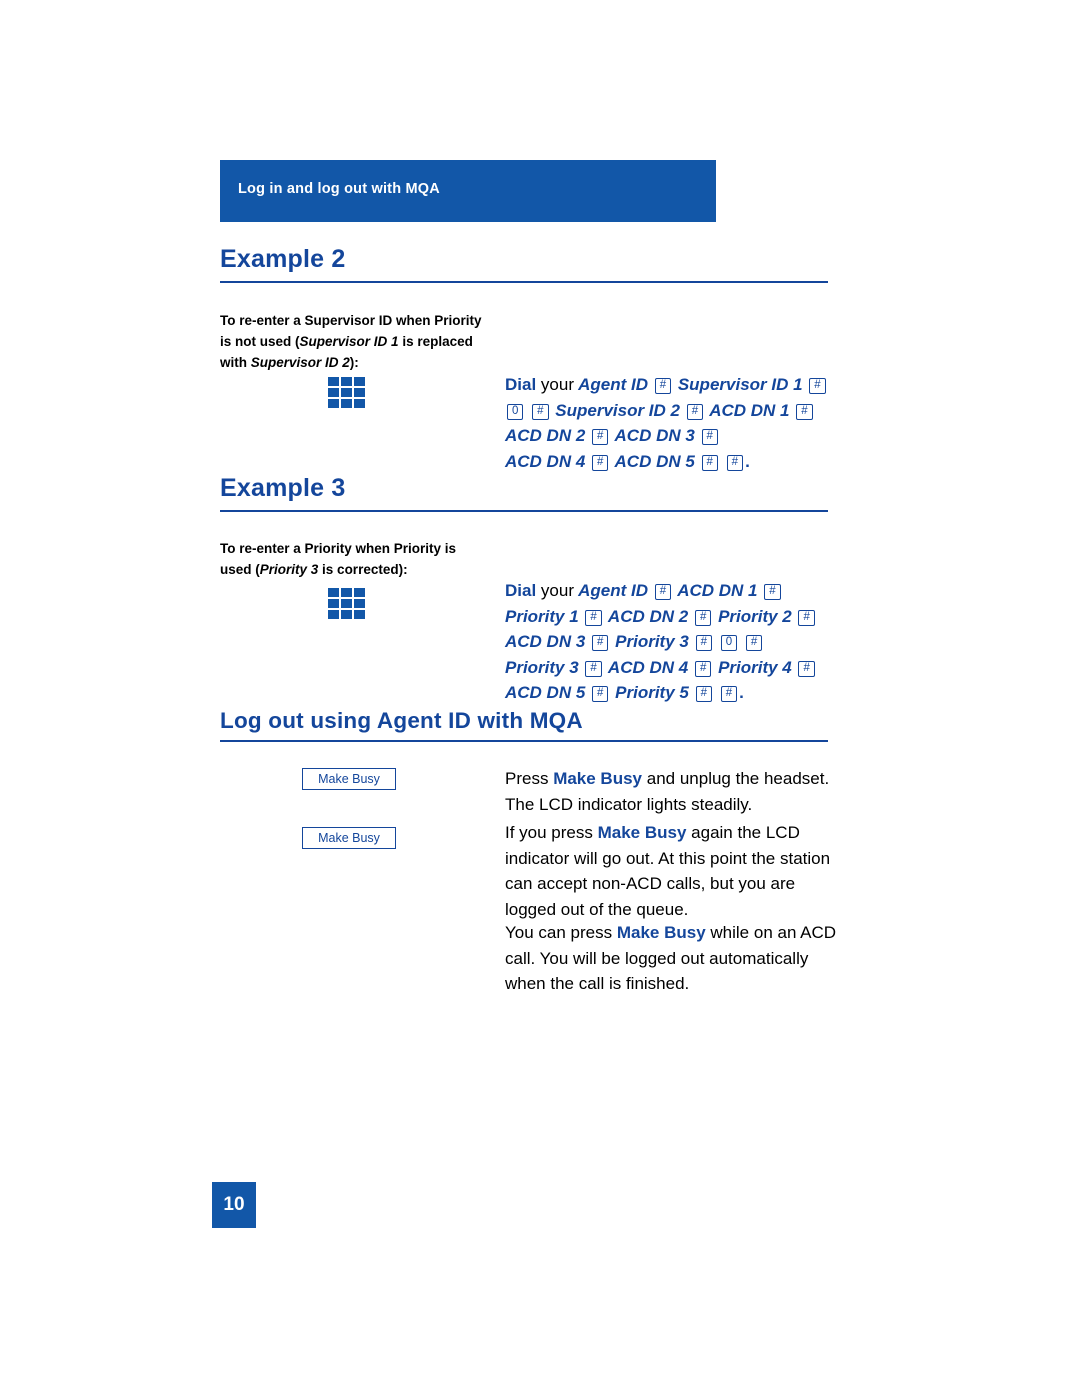 This screenshot has width=1080, height=1397. I want to click on instruction-line: Priority 3 # ACD DN 4 # Priority 4 #, so click(705, 668).